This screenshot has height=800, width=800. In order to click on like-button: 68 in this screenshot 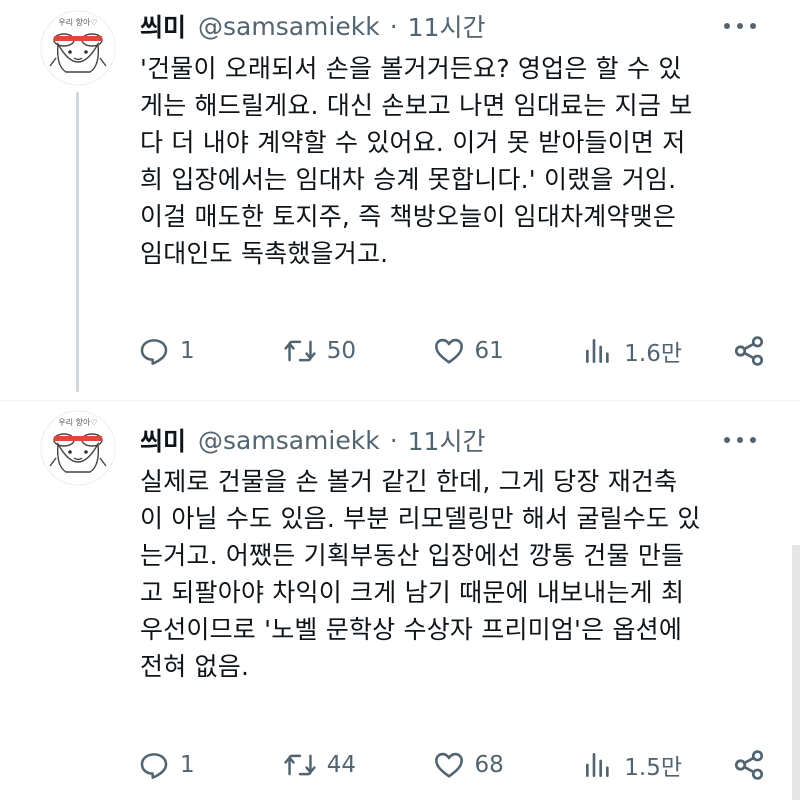, I will do `click(508, 765)`.